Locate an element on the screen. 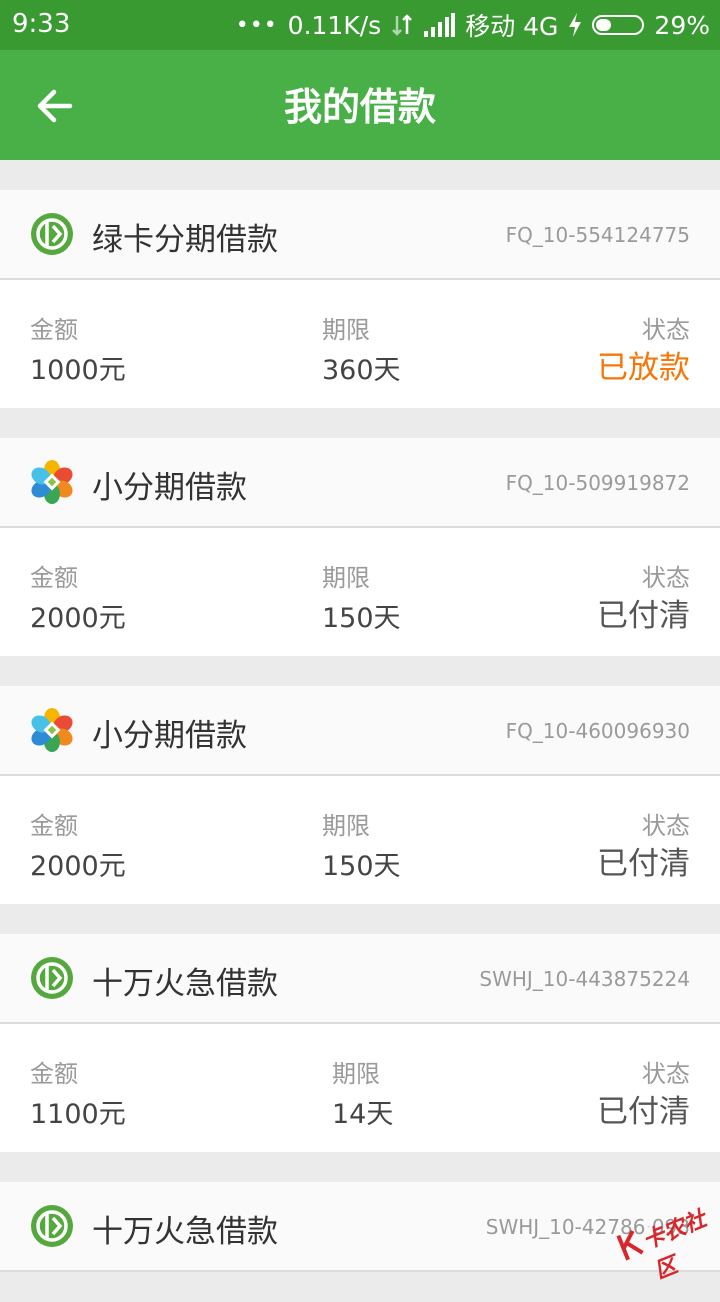 The image size is (720, 1302). net-speed: 0.11K/s is located at coordinates (334, 25).